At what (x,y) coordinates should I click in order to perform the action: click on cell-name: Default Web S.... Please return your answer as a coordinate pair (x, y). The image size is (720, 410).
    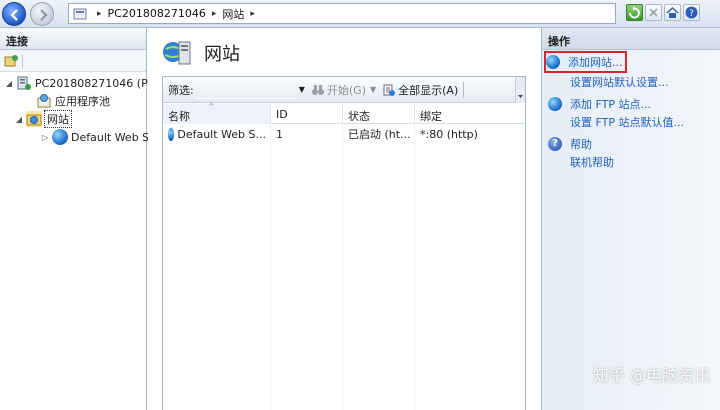
    Looking at the image, I should click on (217, 134).